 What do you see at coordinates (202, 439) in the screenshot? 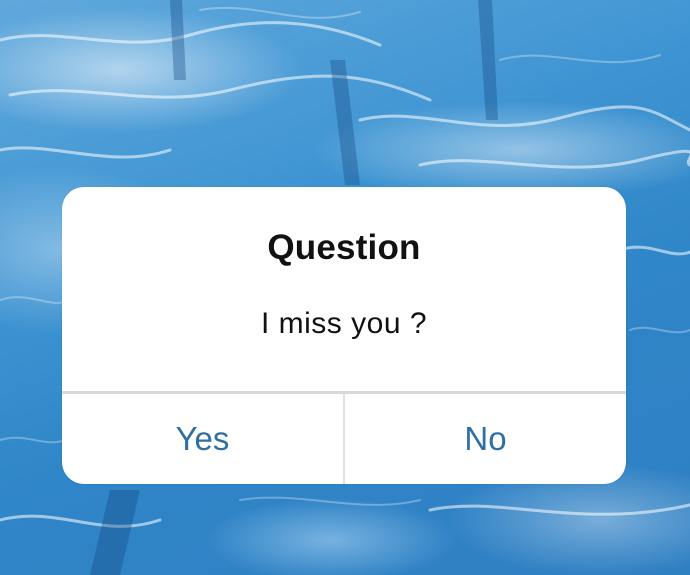
I see `yes-button: Yes` at bounding box center [202, 439].